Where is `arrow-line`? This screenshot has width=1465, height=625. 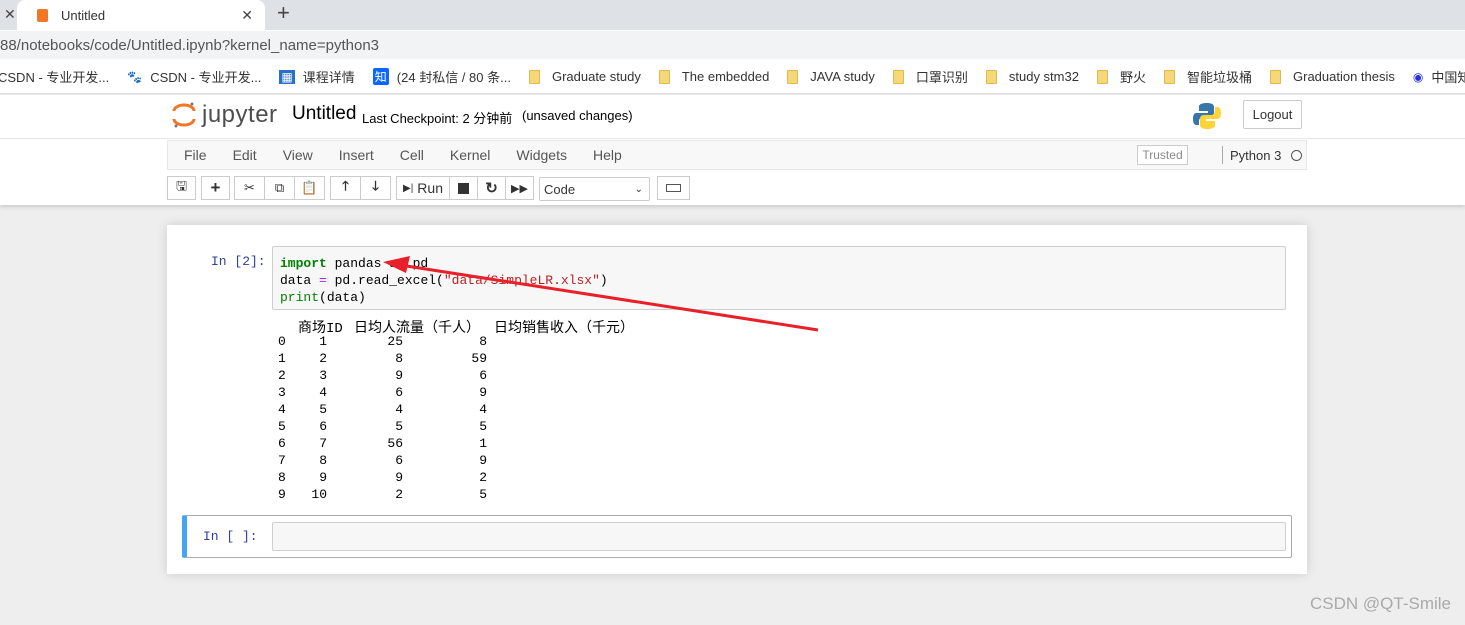
arrow-line is located at coordinates (609, 297).